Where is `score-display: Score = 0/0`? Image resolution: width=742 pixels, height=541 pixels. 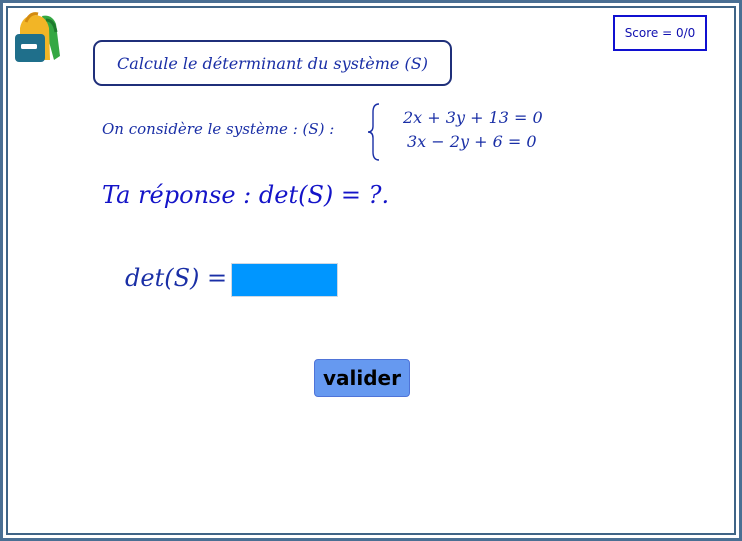
score-display: Score = 0/0 is located at coordinates (660, 33).